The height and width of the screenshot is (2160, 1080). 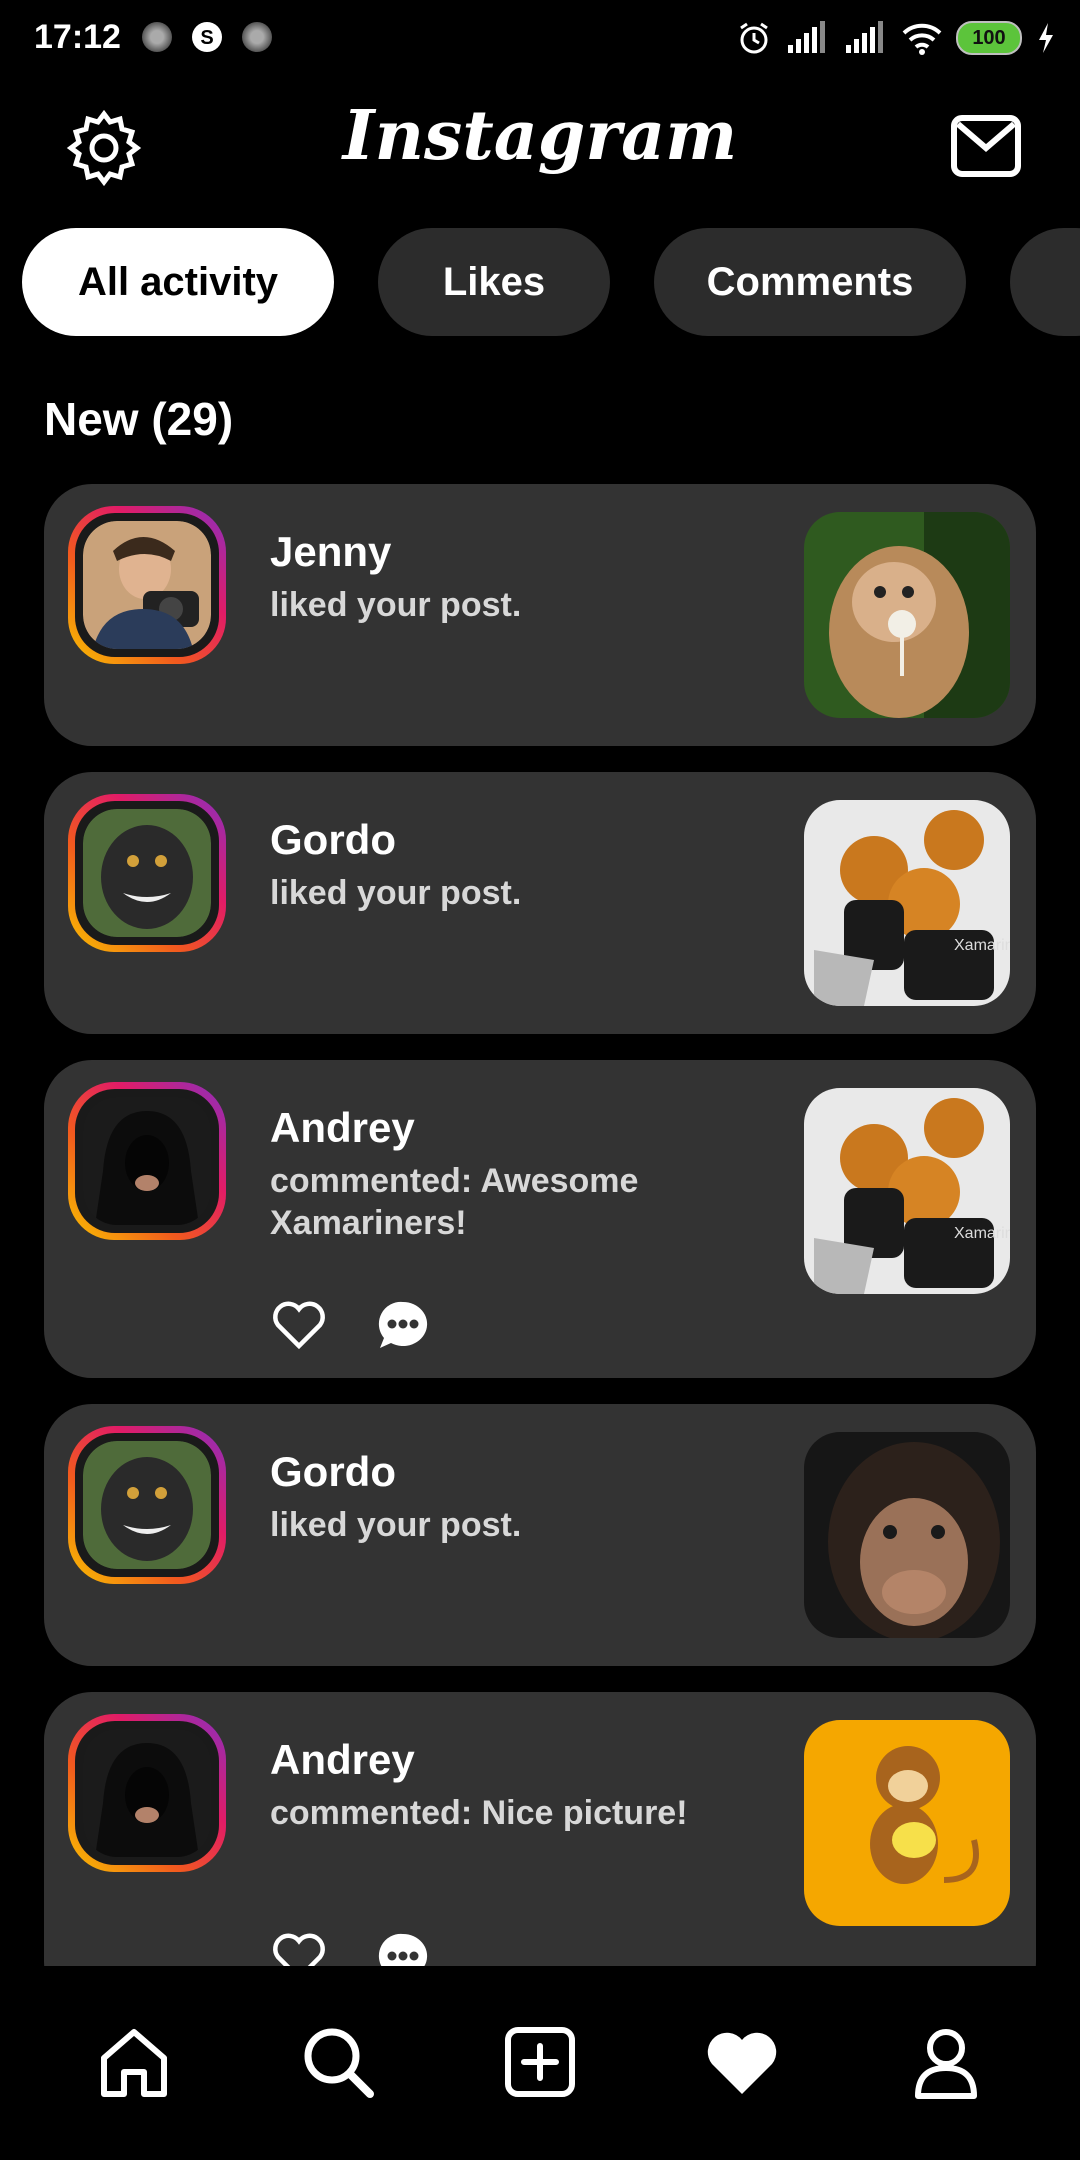 I want to click on battery-icon: 100, so click(x=989, y=38).